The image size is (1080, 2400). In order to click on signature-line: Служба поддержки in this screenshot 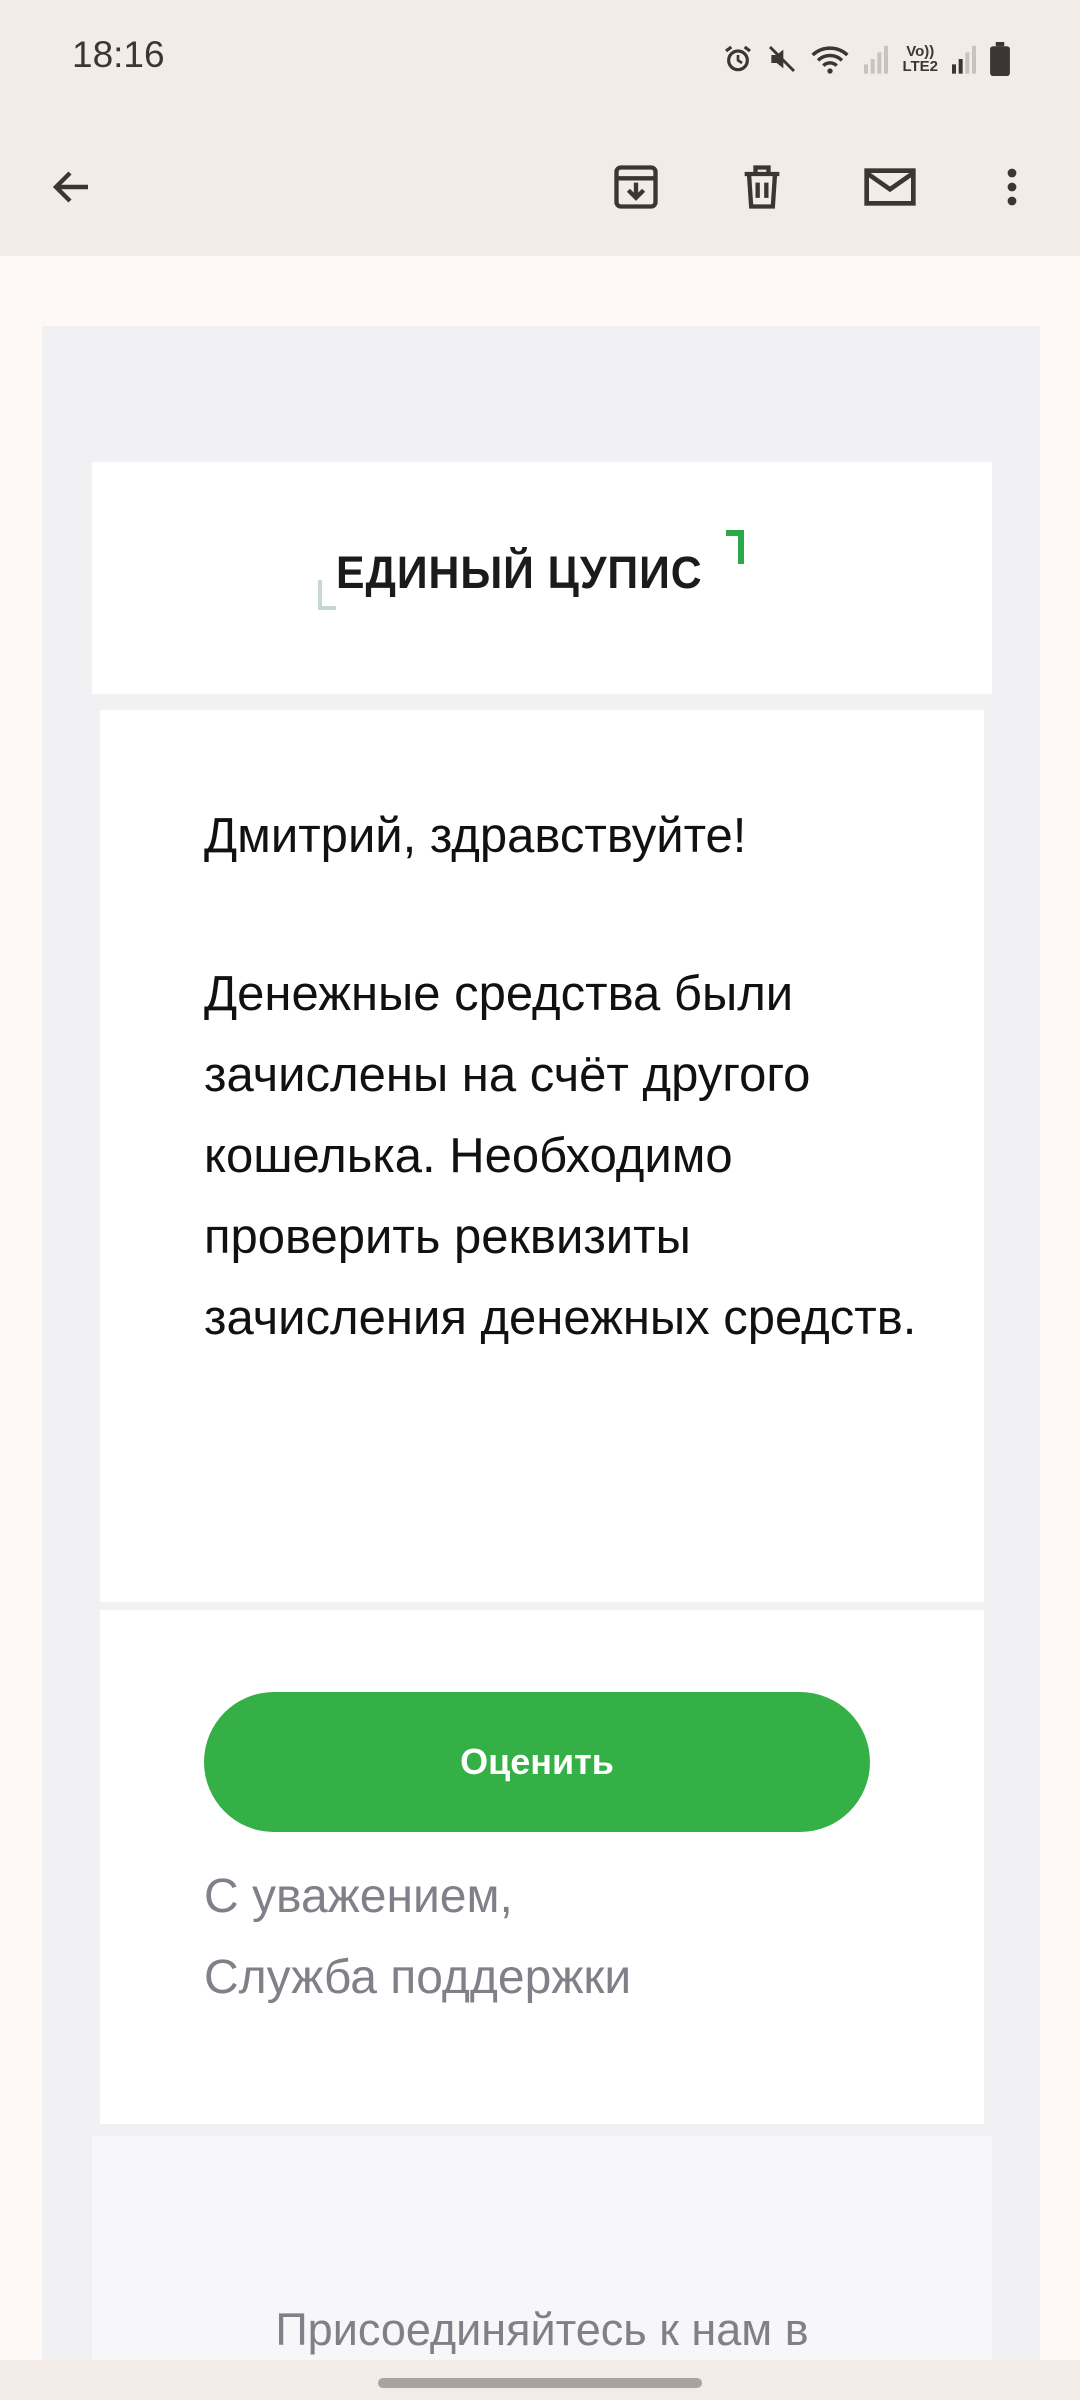, I will do `click(418, 1977)`.